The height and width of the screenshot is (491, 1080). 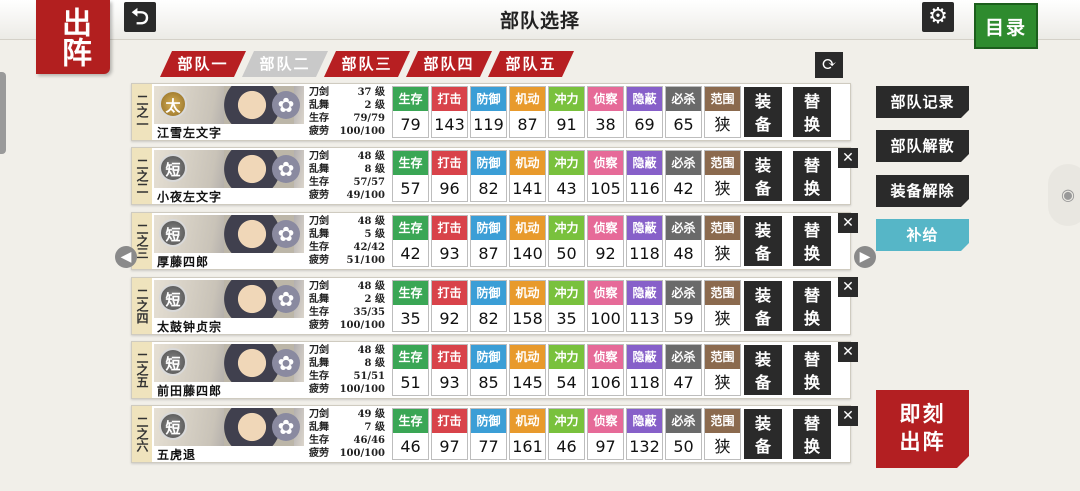 I want to click on stat-value: 118, so click(x=644, y=253).